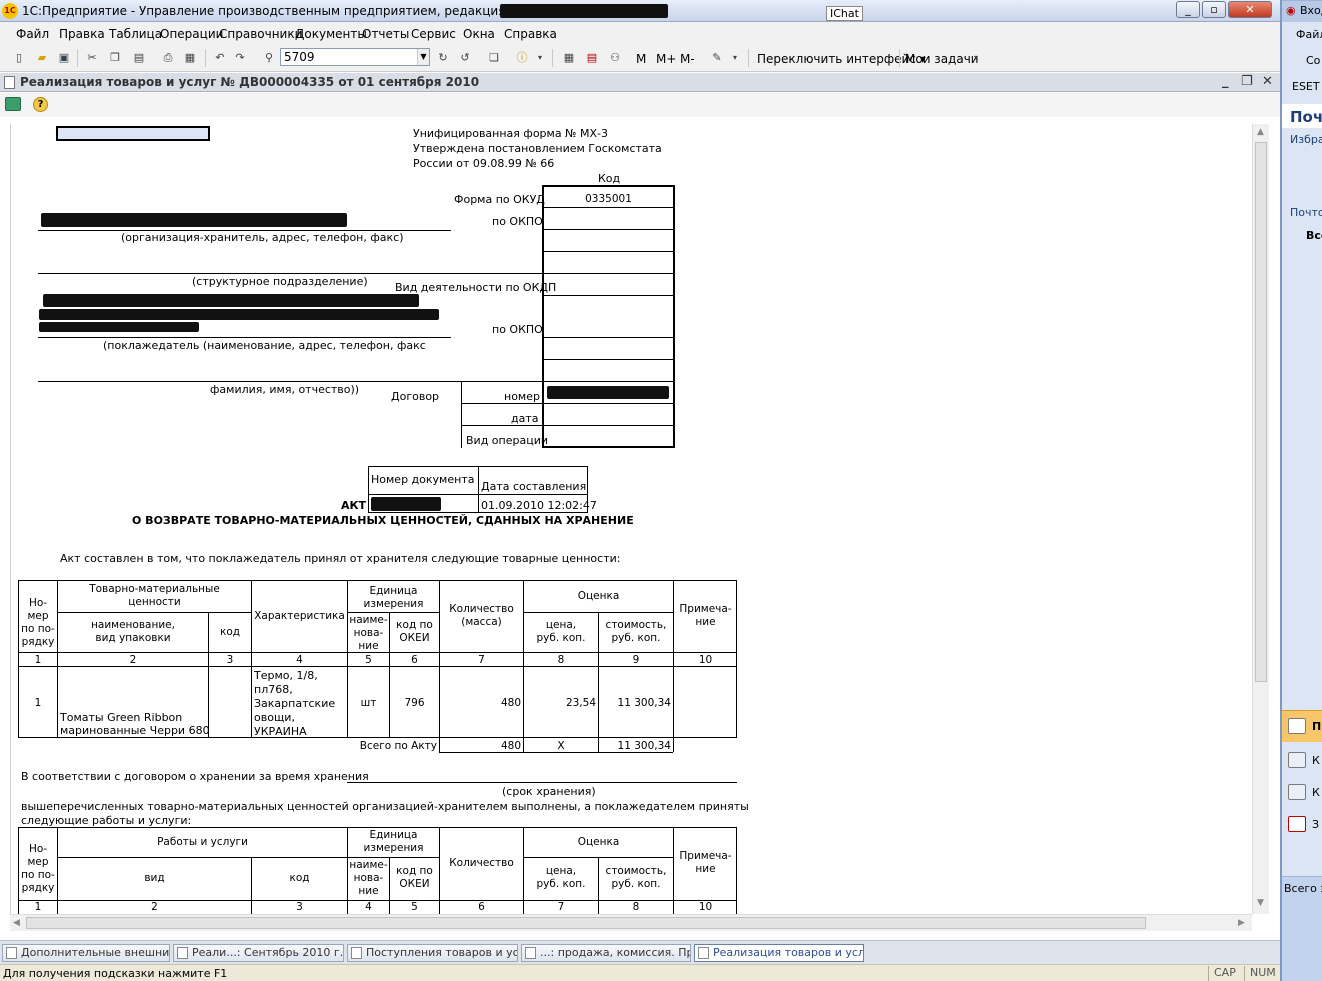 This screenshot has height=981, width=1322. I want to click on search-icon: ⚲, so click(269, 58).